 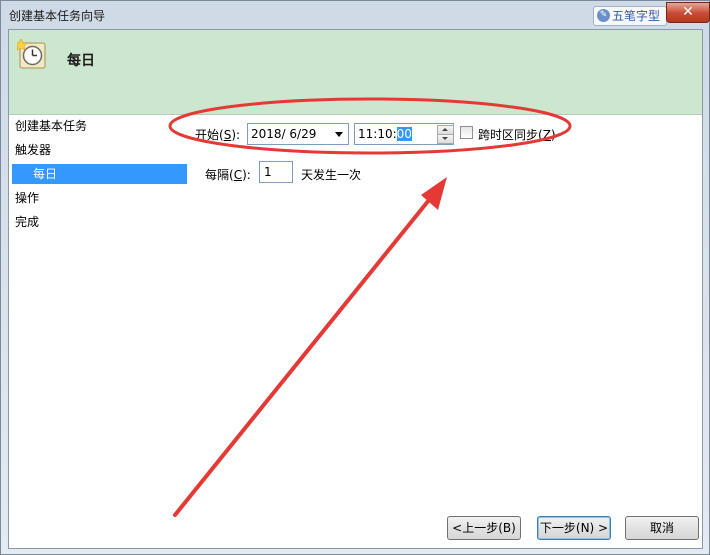 I want to click on nav-item-daily: 每日, so click(x=99, y=174).